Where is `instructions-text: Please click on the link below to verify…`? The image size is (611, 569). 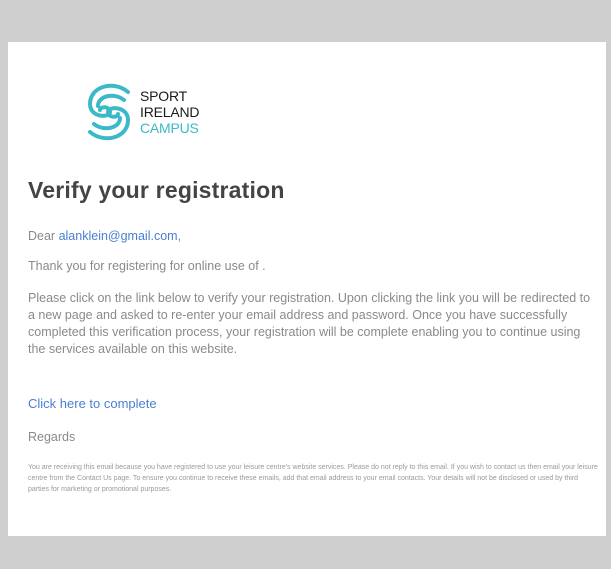
instructions-text: Please click on the link below to verify… is located at coordinates (309, 323).